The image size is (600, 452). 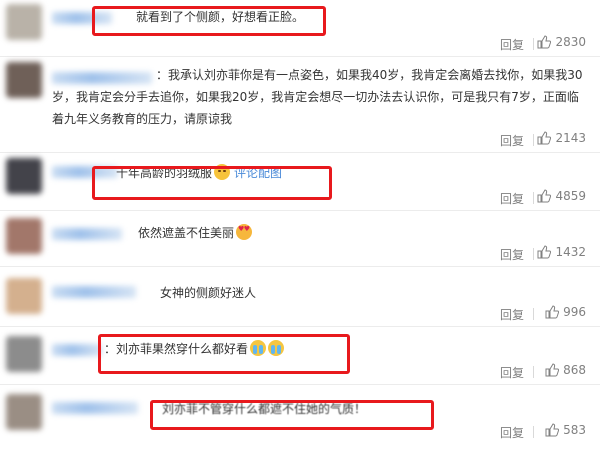 What do you see at coordinates (574, 430) in the screenshot?
I see `like-count: 583` at bounding box center [574, 430].